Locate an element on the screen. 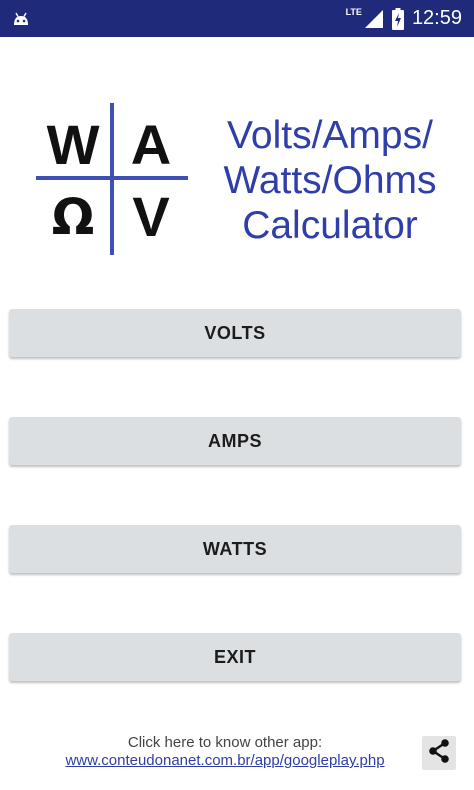 Image resolution: width=474 pixels, height=790 pixels. logo-horizontal-line is located at coordinates (112, 178).